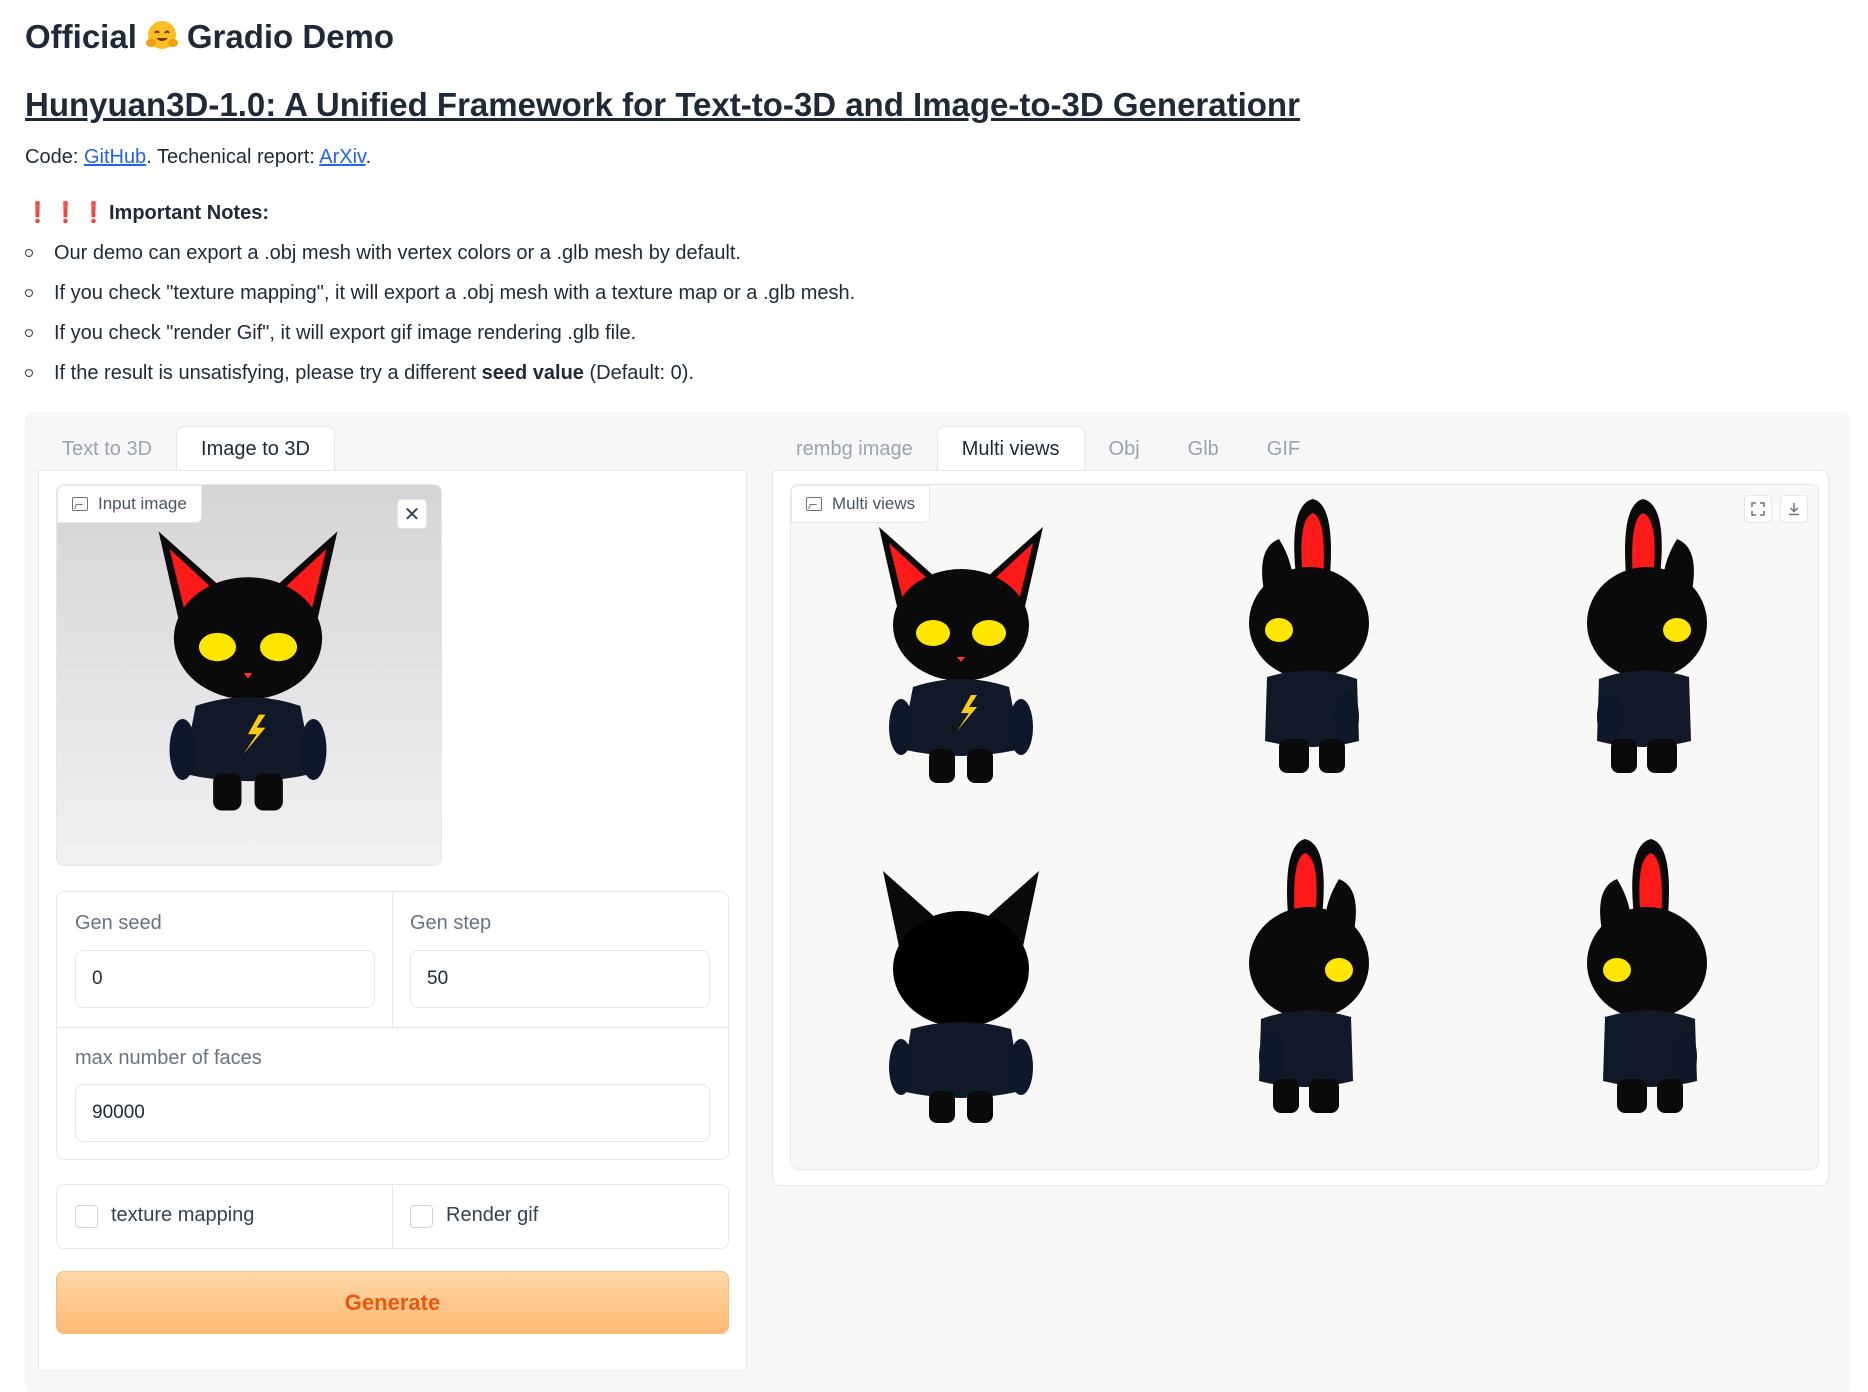 This screenshot has width=1868, height=1392. Describe the element at coordinates (255, 448) in the screenshot. I see `tab-image-to-3d: Image to 3D` at that location.